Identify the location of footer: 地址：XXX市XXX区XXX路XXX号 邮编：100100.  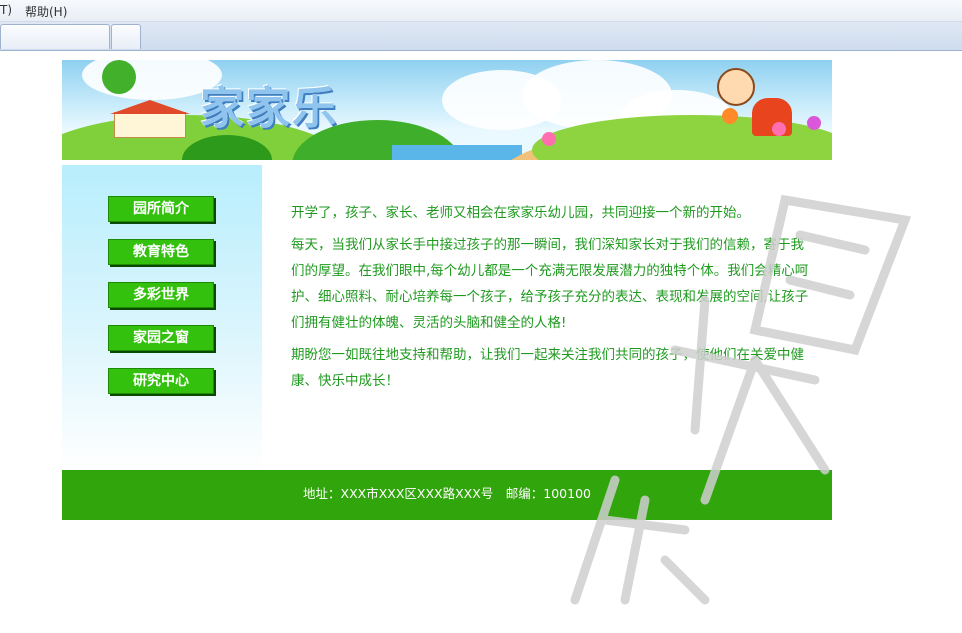
(447, 495).